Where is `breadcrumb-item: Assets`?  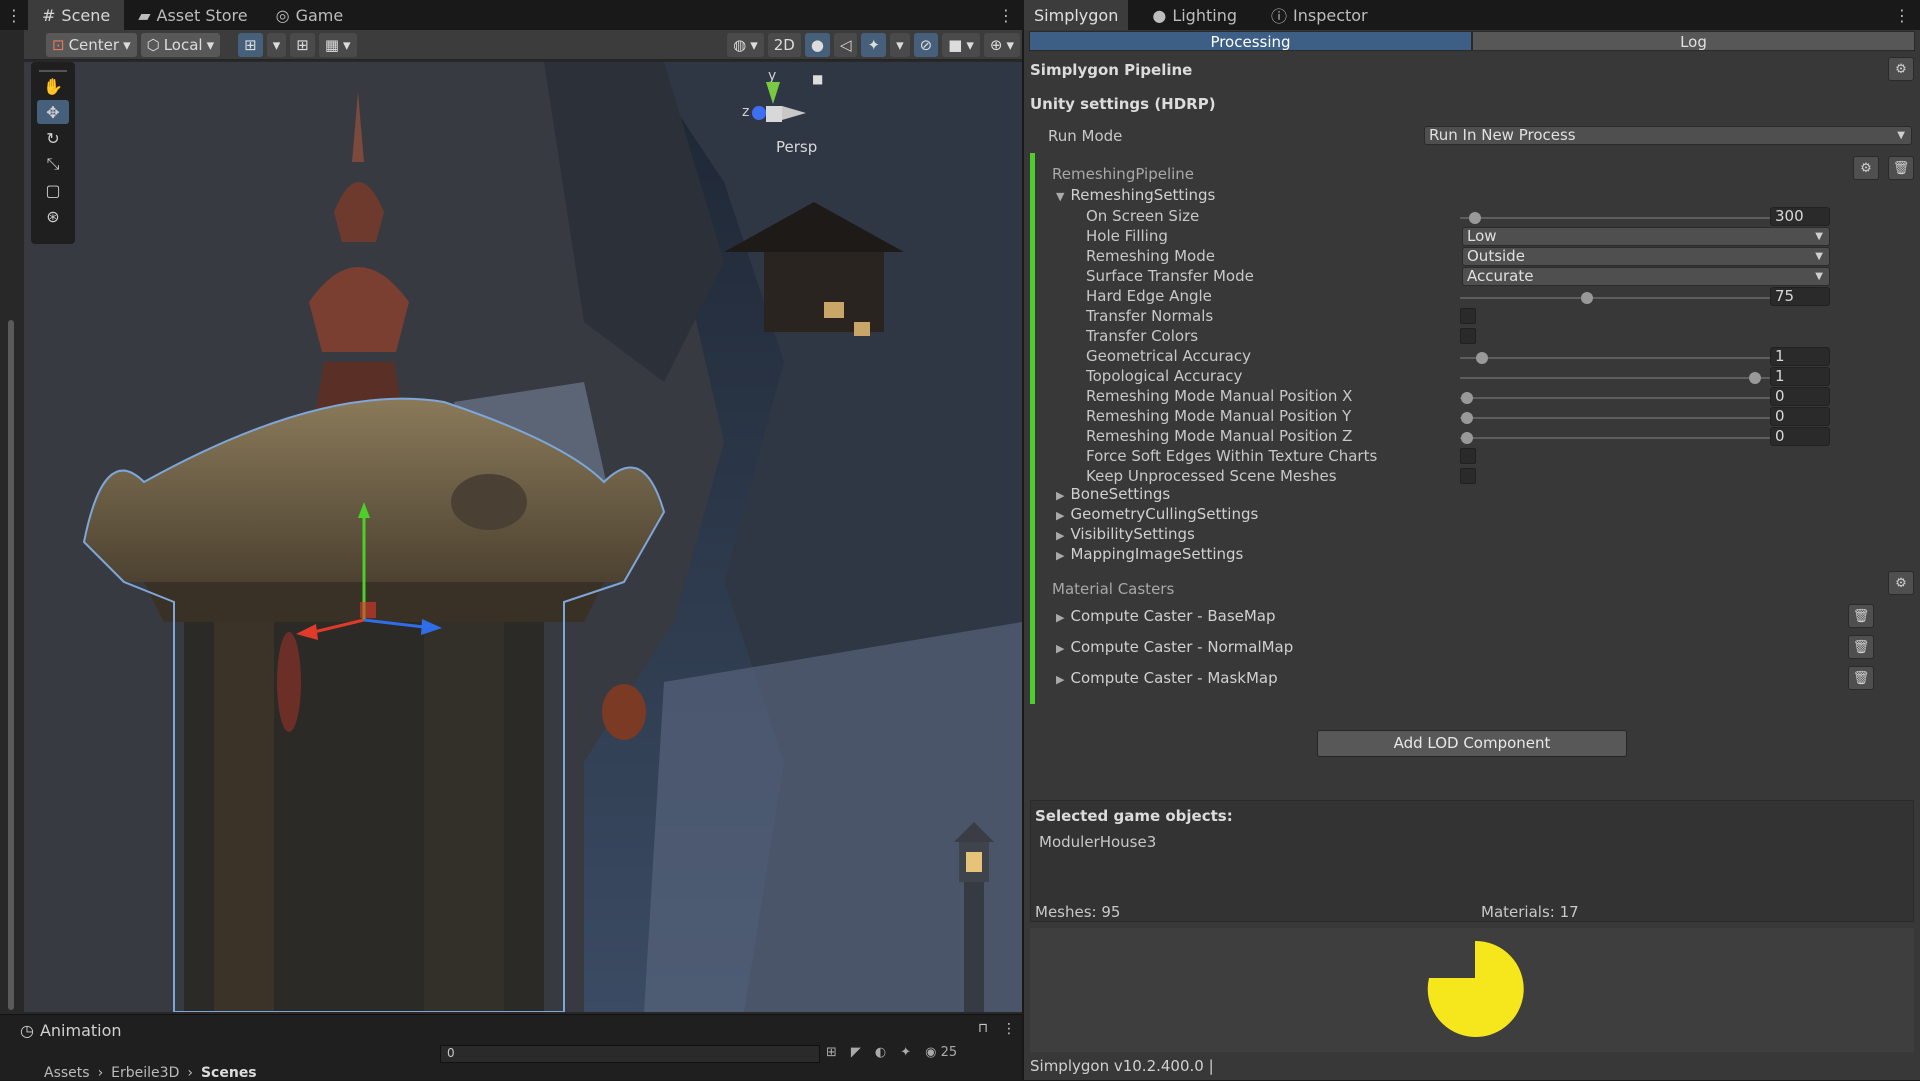 breadcrumb-item: Assets is located at coordinates (67, 1073).